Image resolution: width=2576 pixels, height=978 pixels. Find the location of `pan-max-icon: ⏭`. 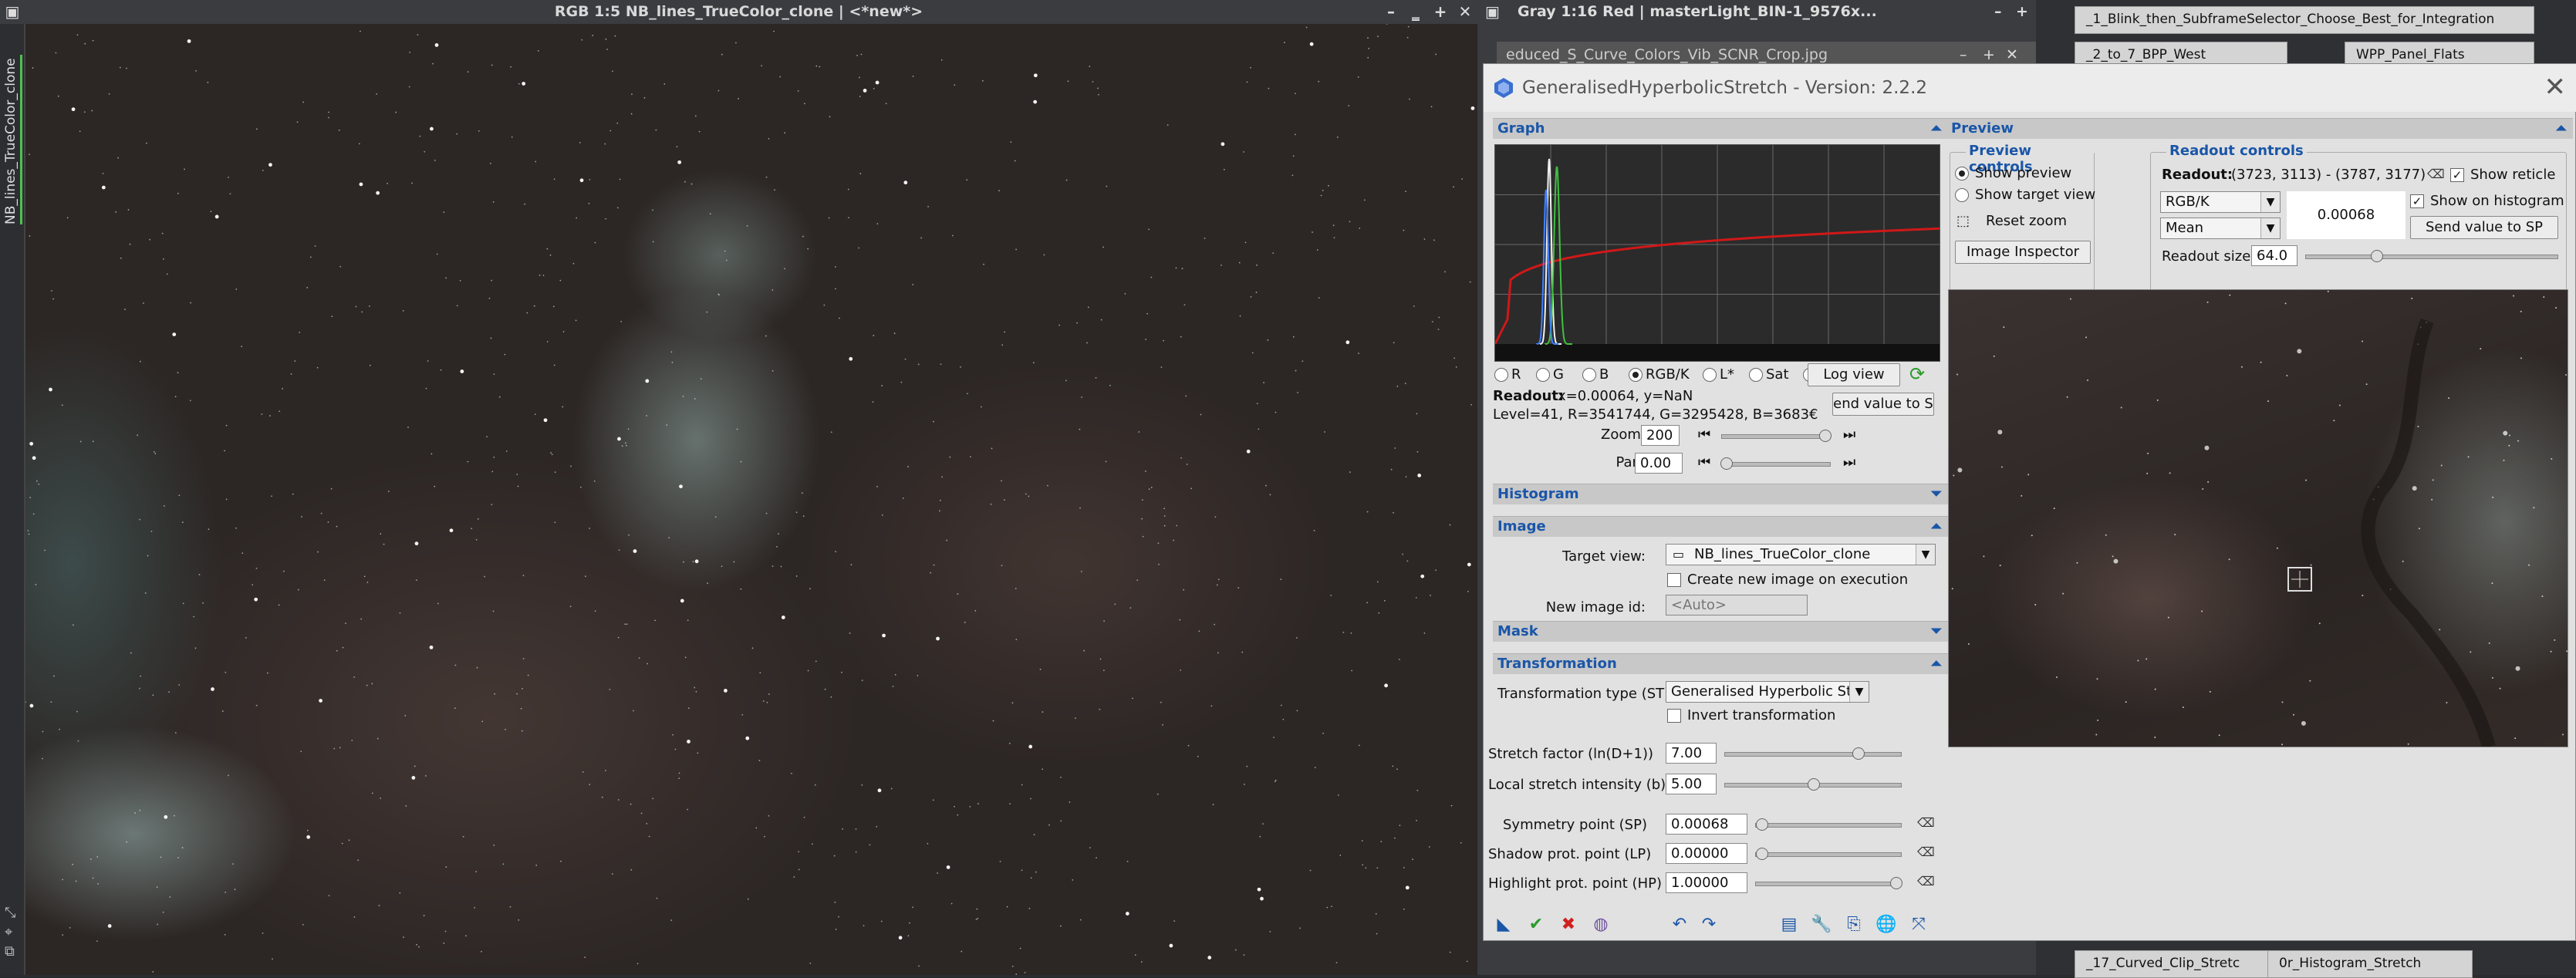

pan-max-icon: ⏭ is located at coordinates (1849, 462).